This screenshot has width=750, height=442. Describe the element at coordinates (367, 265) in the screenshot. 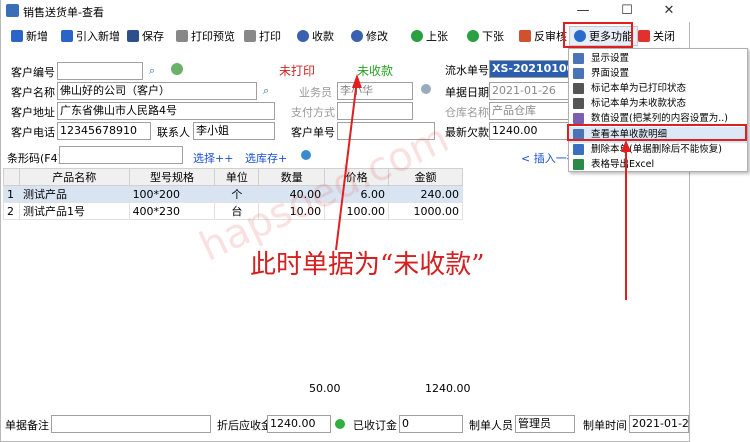

I see `annotation-text: 此时单据为“未收款”` at that location.